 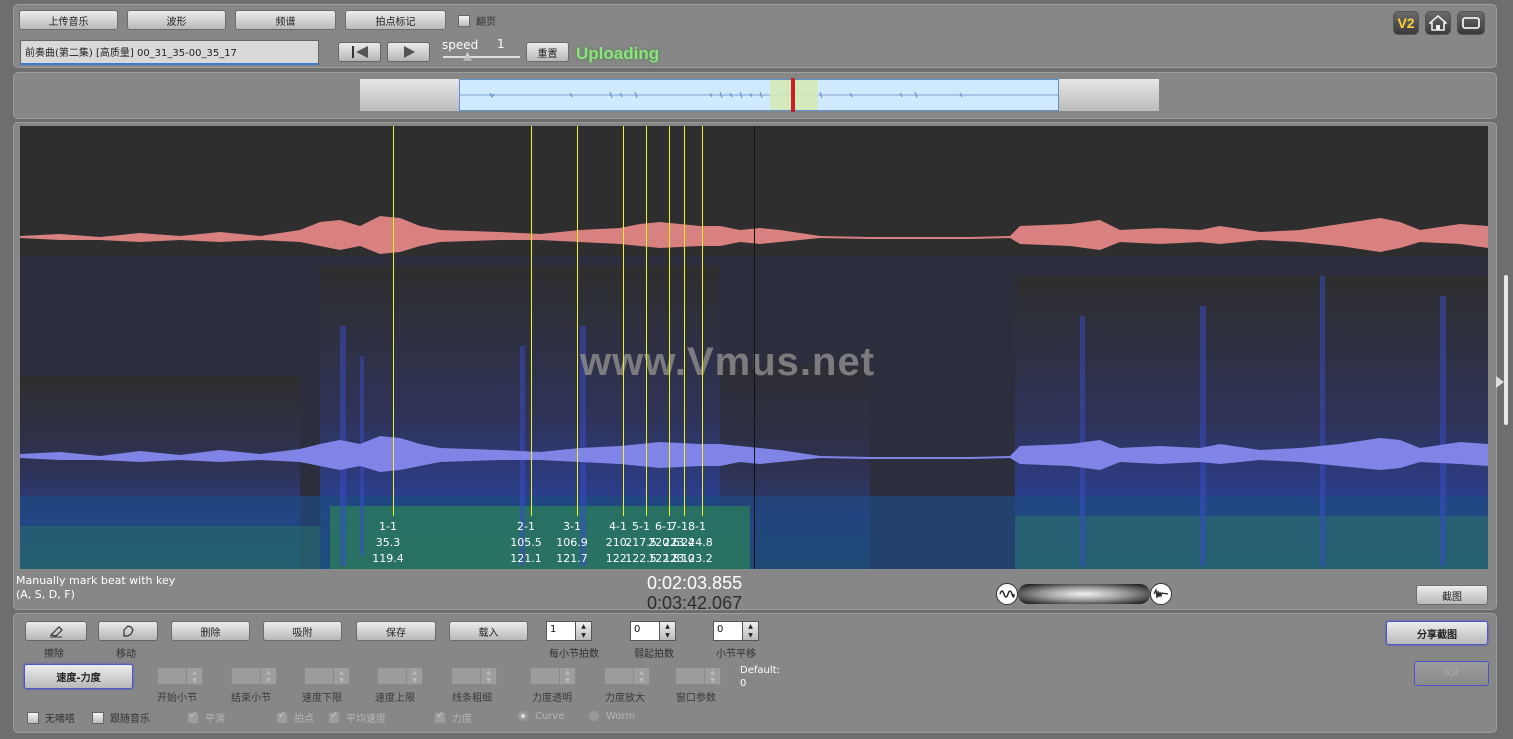 I want to click on playhead-line, so click(x=754, y=347).